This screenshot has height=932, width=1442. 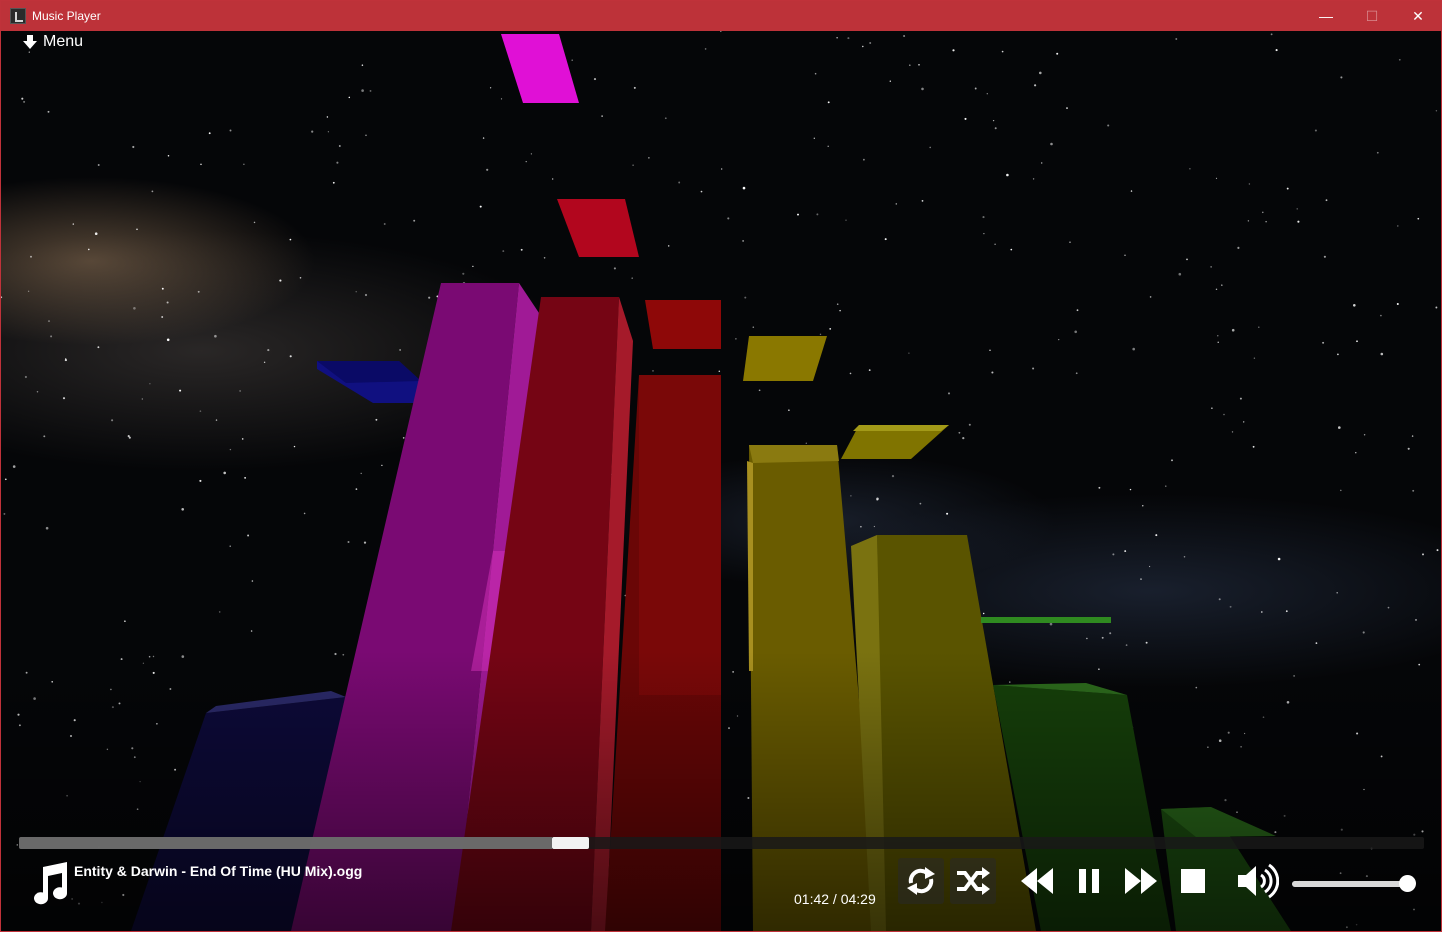 What do you see at coordinates (51, 883) in the screenshot?
I see `music-note-icon` at bounding box center [51, 883].